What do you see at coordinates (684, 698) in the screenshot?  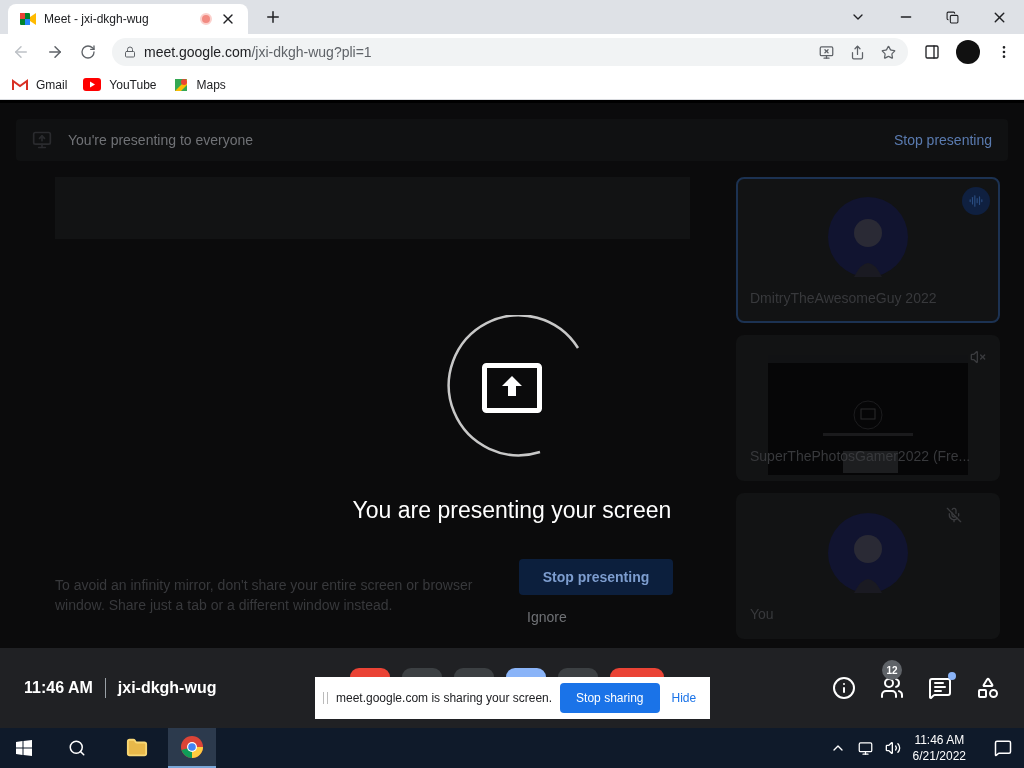 I see `hide-link: Hide` at bounding box center [684, 698].